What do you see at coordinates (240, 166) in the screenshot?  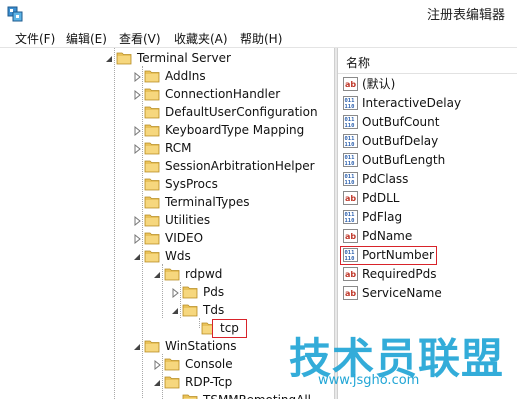 I see `tree-item-label: SessionArbitrationHelper` at bounding box center [240, 166].